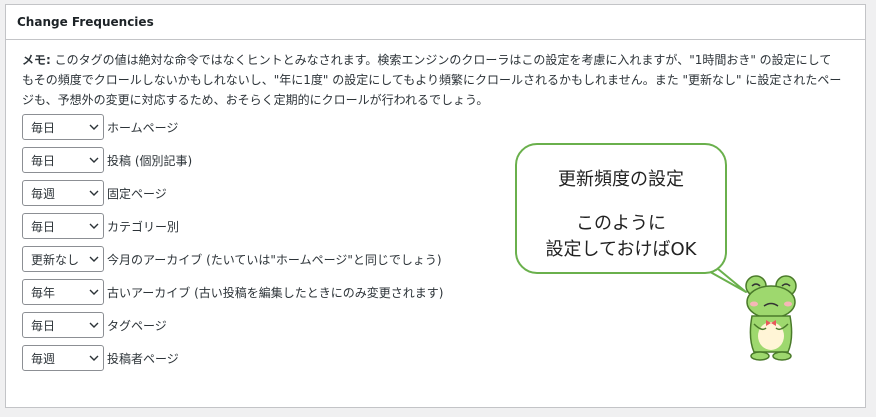 The height and width of the screenshot is (417, 876). I want to click on frequency-row-current-archive: 更新なし 今月のアーカイブ (たいていは"ホームページ"と同じでしょう), so click(232, 259).